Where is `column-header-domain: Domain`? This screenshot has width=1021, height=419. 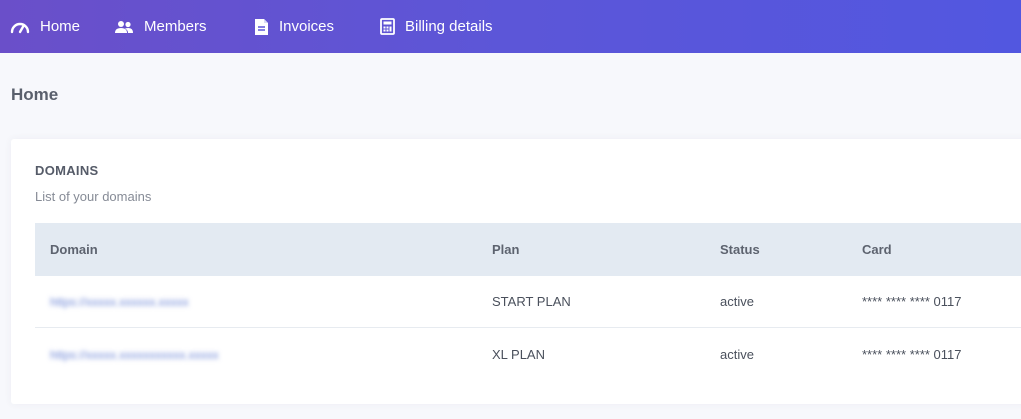
column-header-domain: Domain is located at coordinates (74, 249).